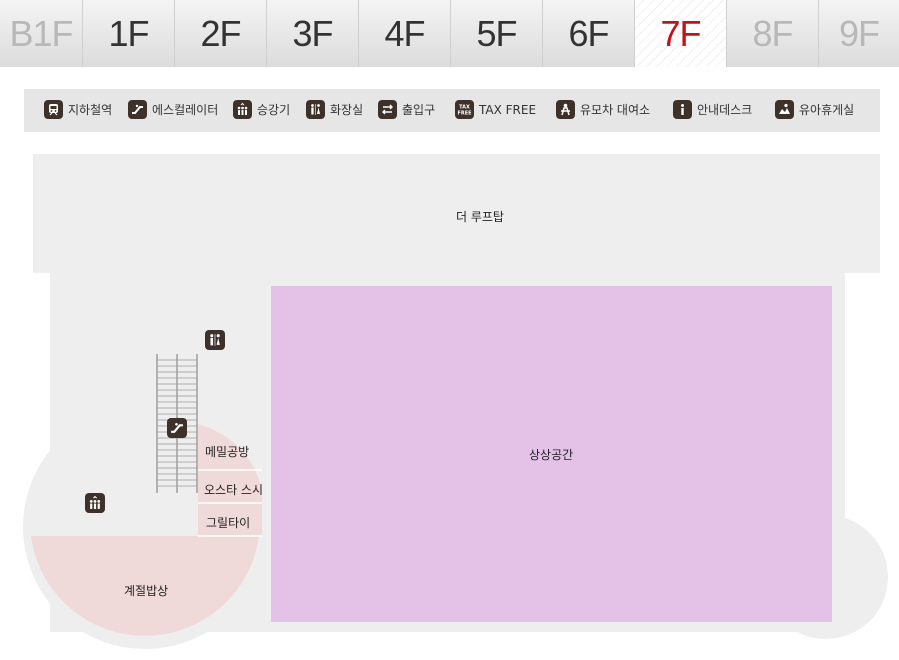 The image size is (899, 660). I want to click on tax-free-icon: TAX FREE, so click(464, 109).